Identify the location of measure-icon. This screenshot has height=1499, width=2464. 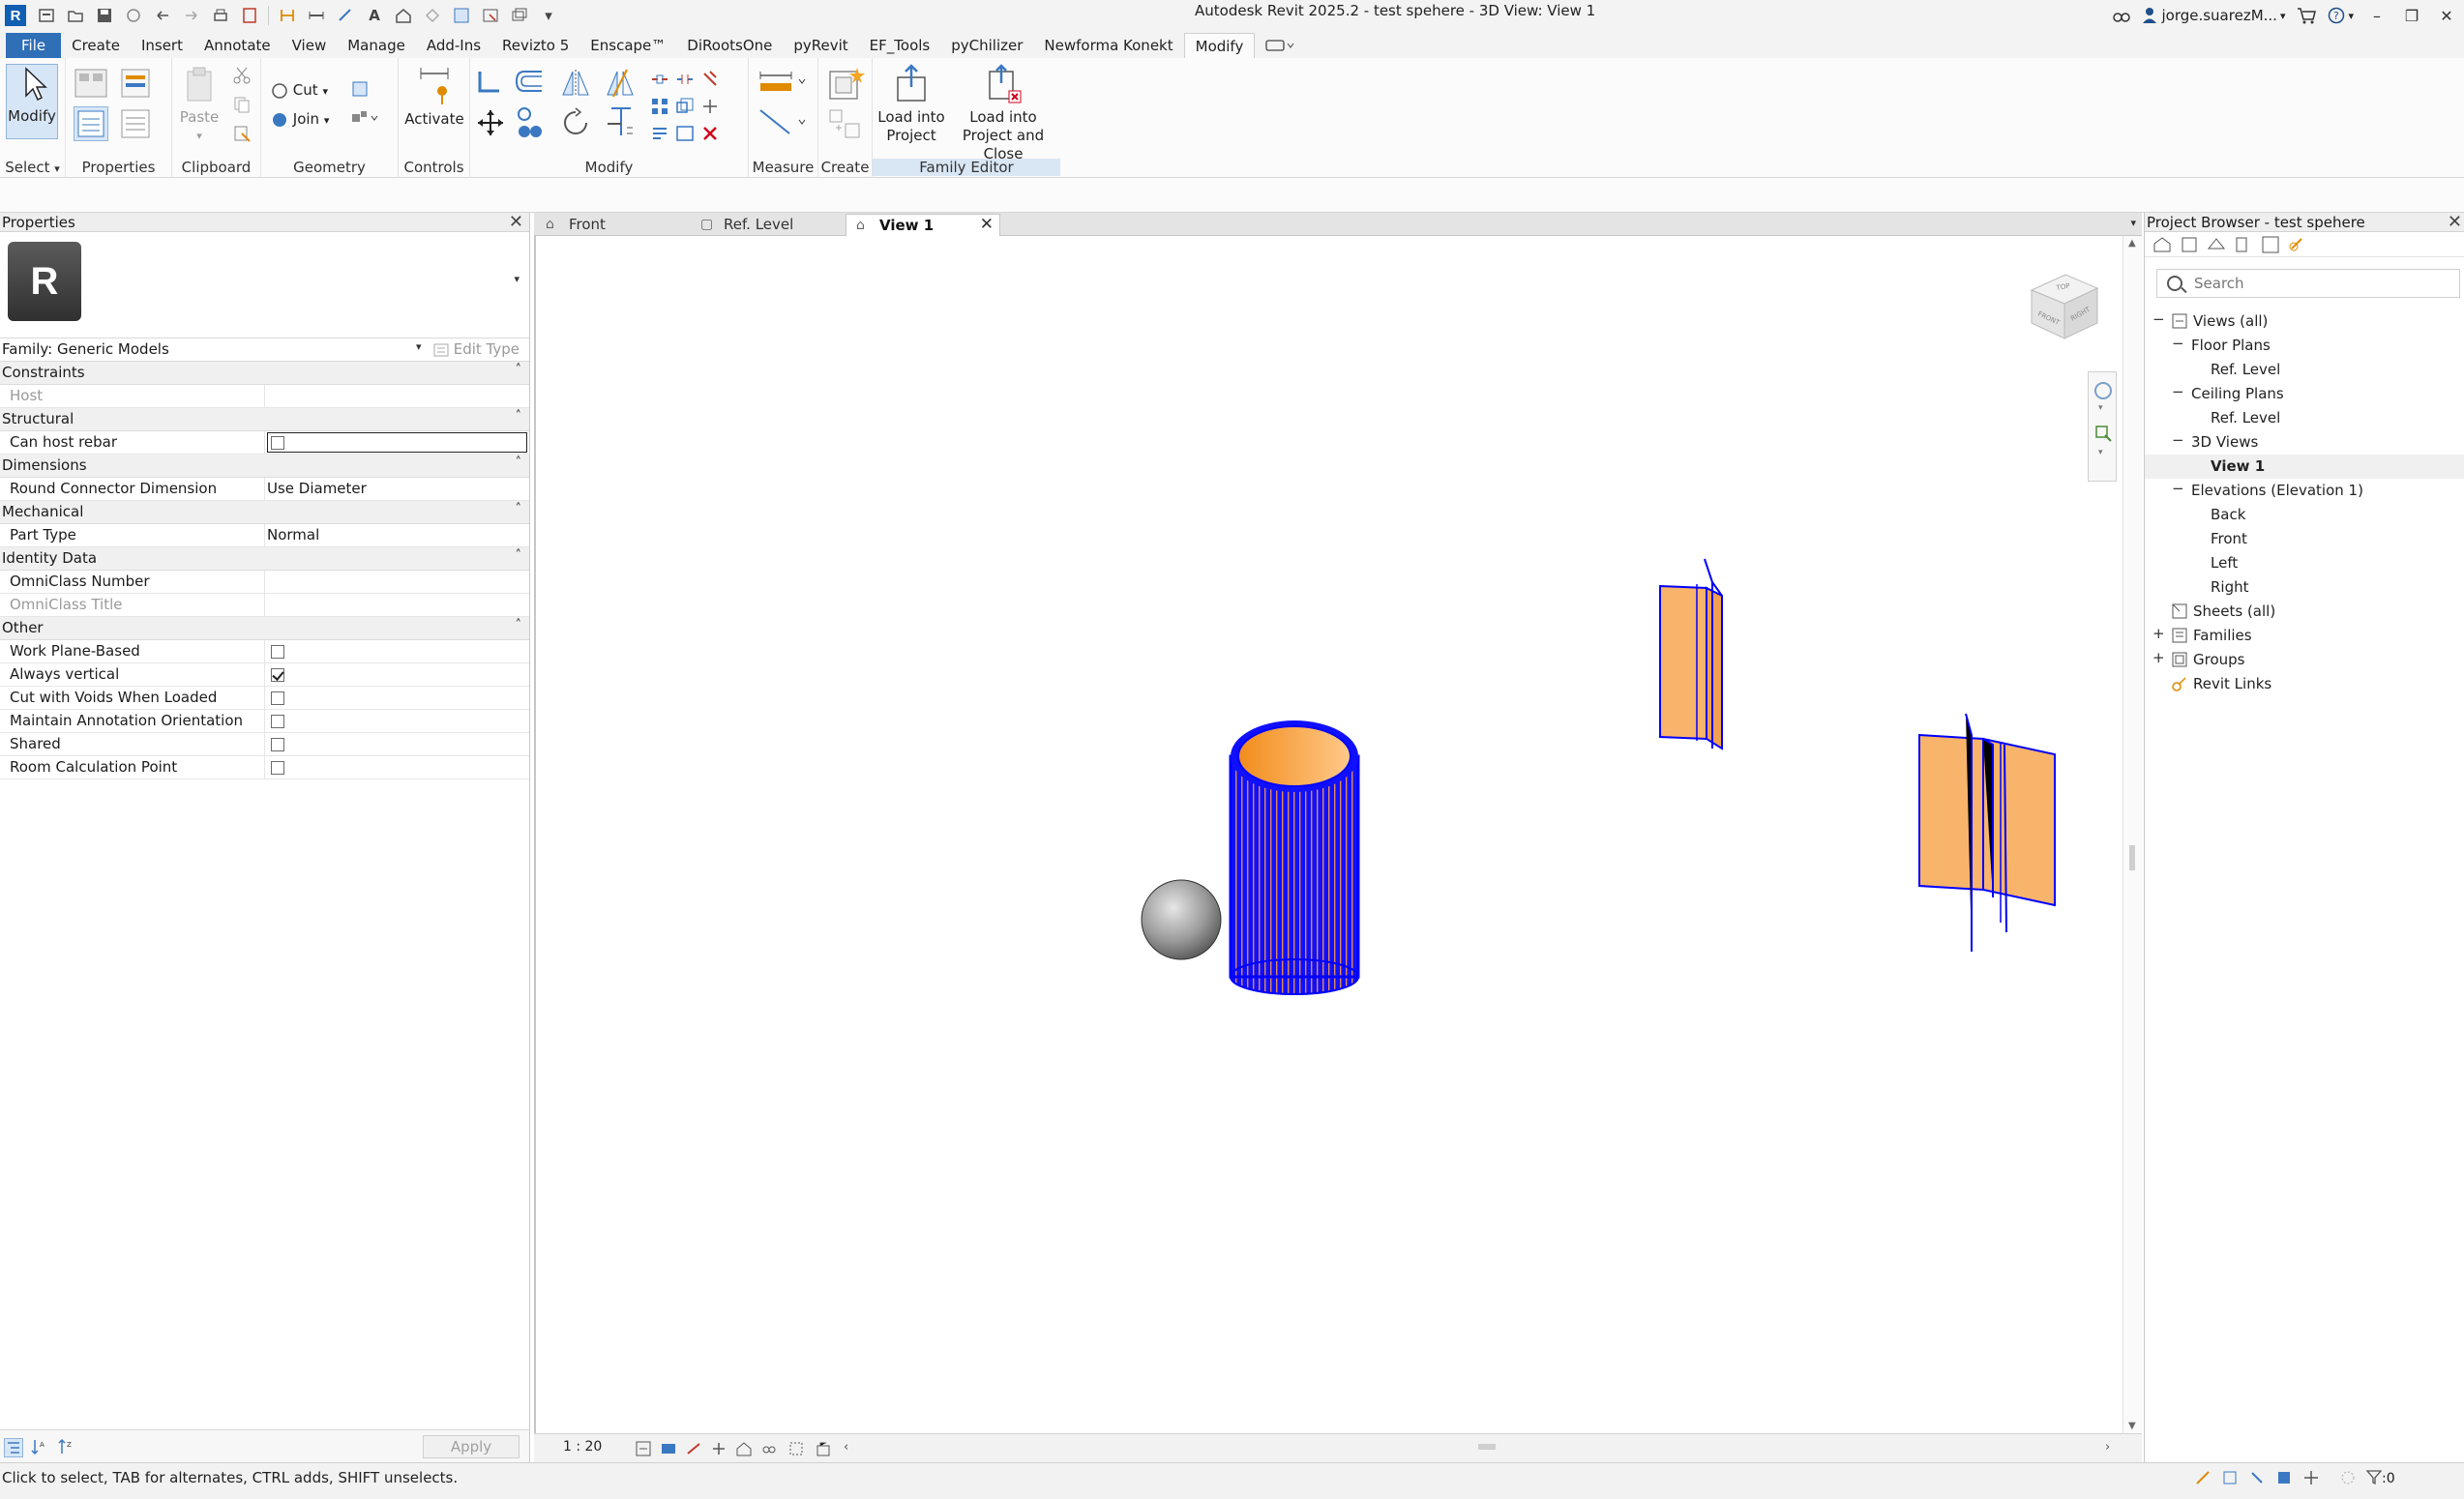
(287, 15).